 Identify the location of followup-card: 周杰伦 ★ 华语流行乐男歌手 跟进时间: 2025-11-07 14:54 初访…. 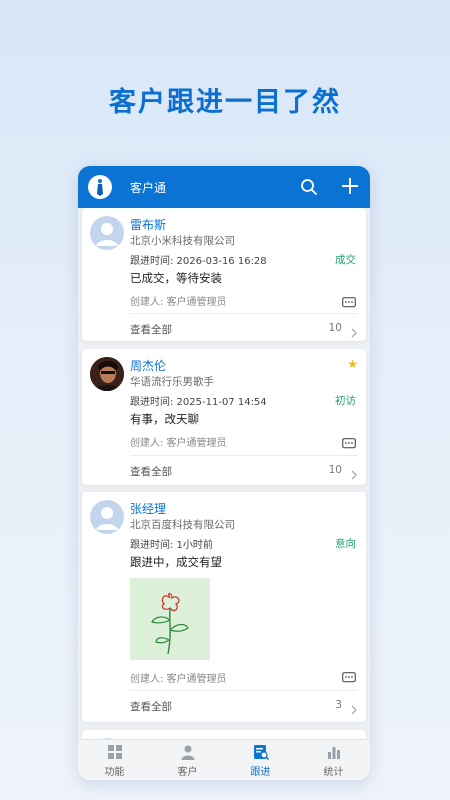
(224, 417).